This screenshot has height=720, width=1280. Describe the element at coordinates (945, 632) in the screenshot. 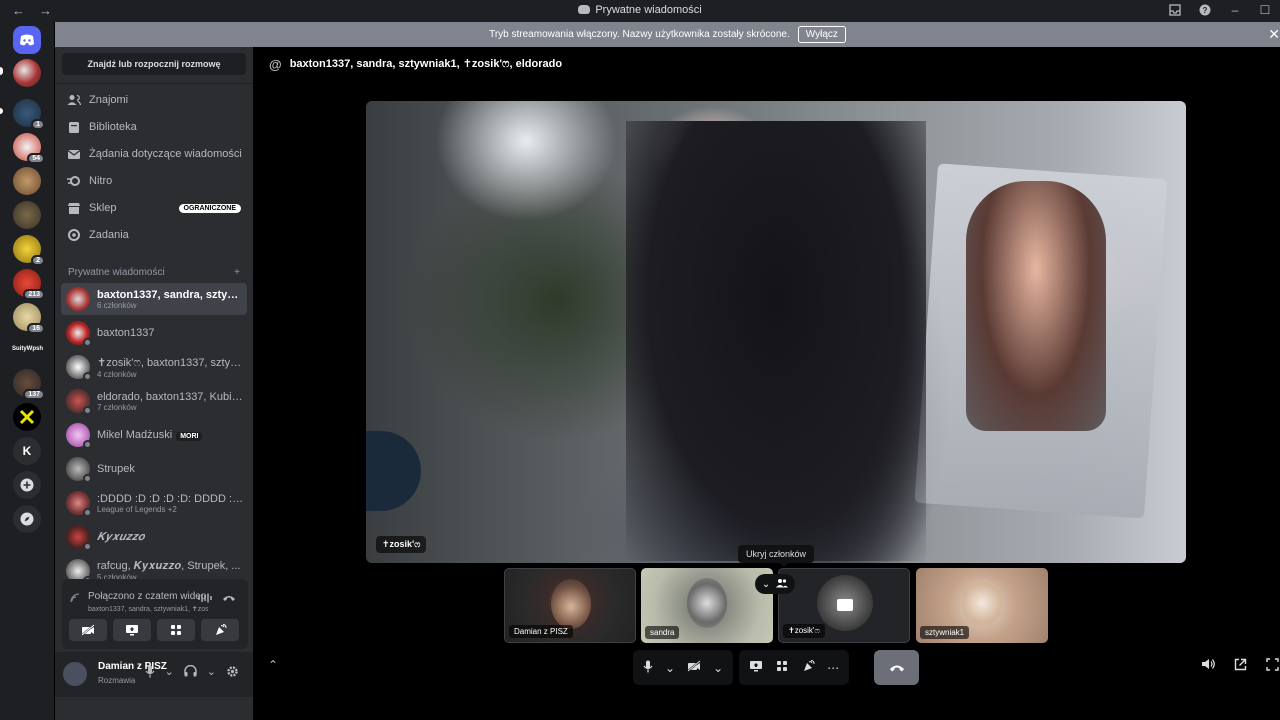

I see `participant-name-tag: sztywniak1` at that location.